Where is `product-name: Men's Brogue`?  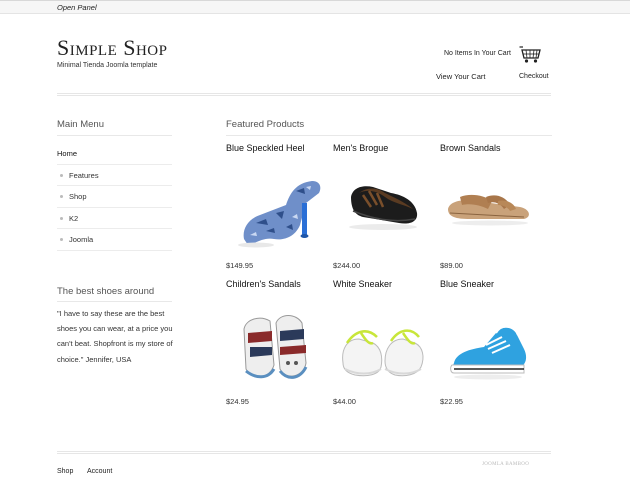
product-name: Men's Brogue is located at coordinates (383, 150).